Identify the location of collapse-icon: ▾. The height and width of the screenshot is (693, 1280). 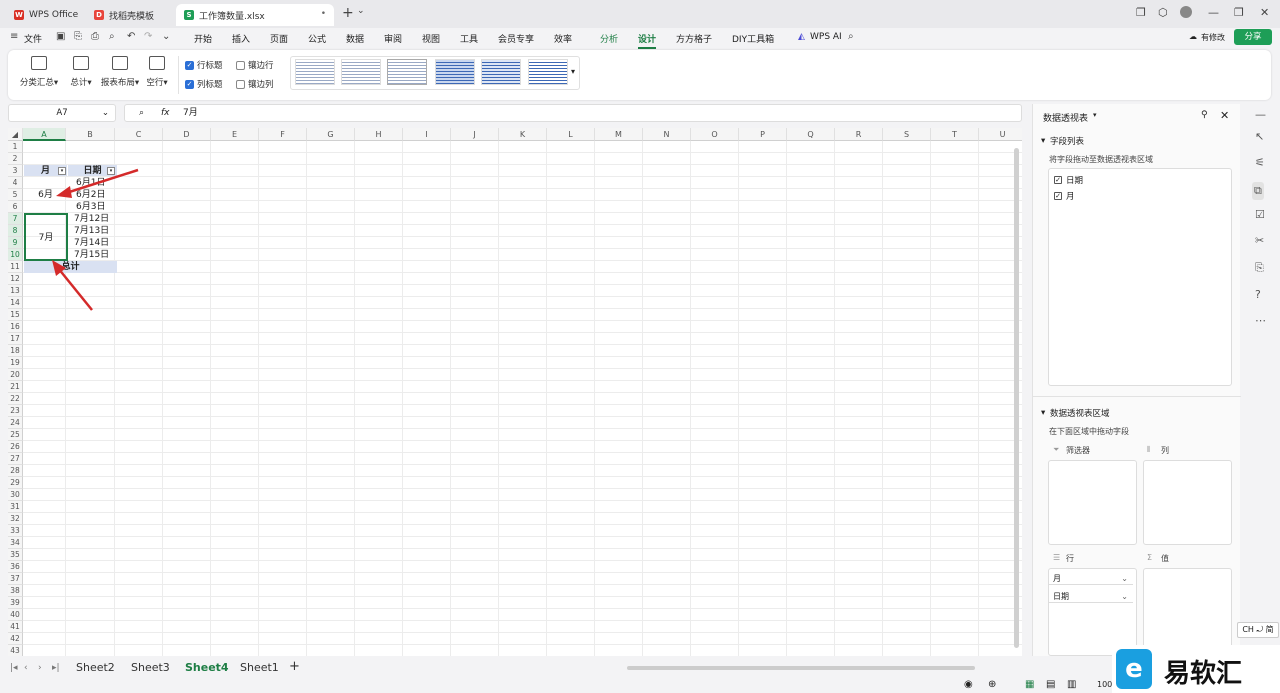
(1043, 413).